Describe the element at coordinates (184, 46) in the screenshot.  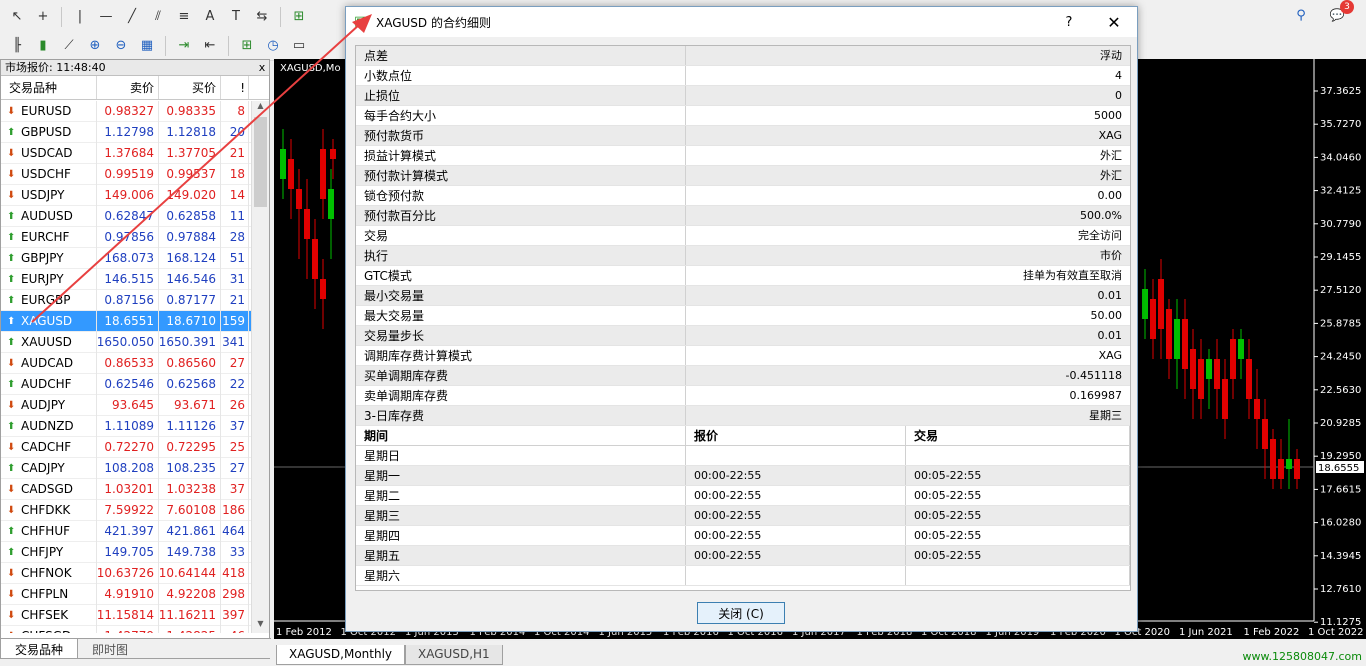
I see `autoscroll-icon: ⇥` at that location.